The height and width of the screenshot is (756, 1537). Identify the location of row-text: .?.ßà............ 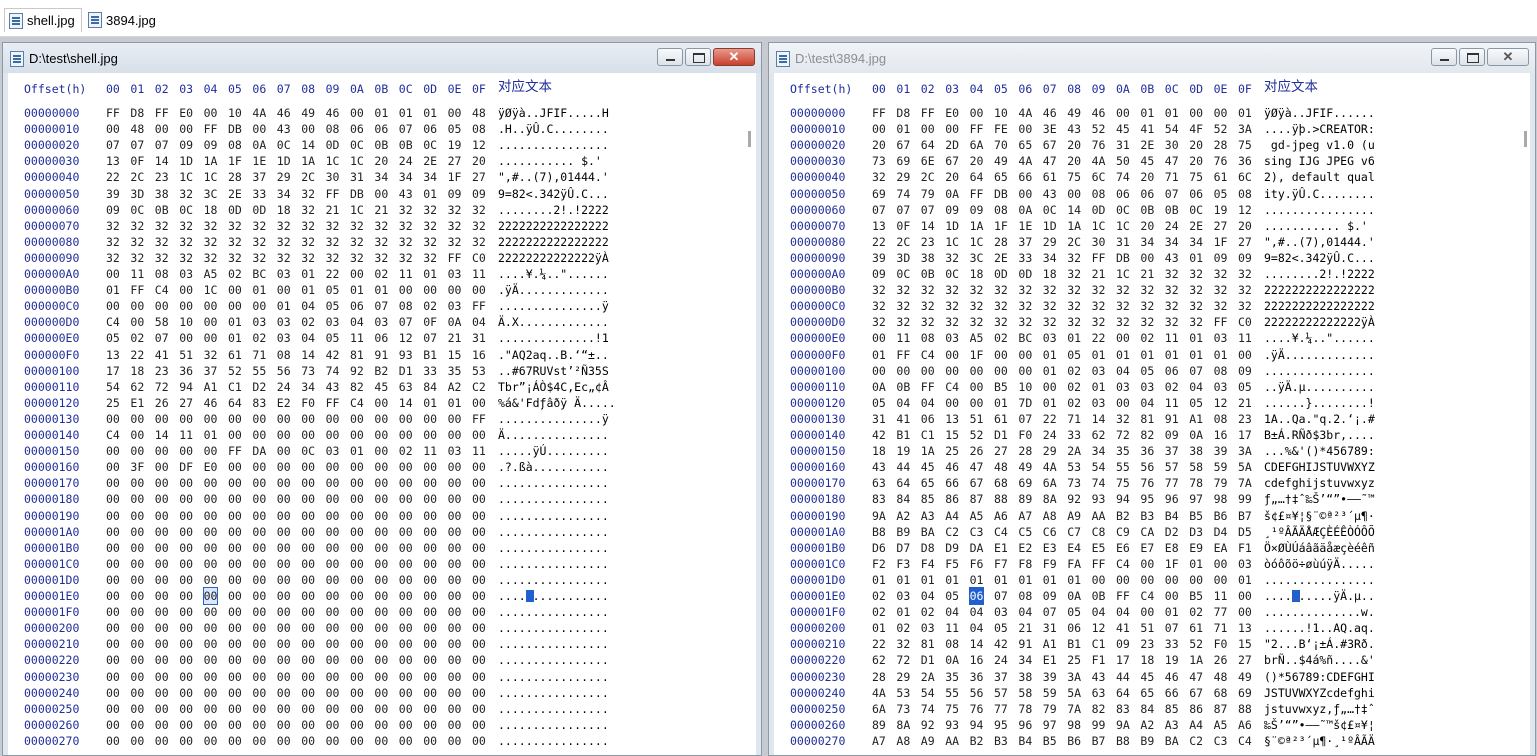
(553, 467).